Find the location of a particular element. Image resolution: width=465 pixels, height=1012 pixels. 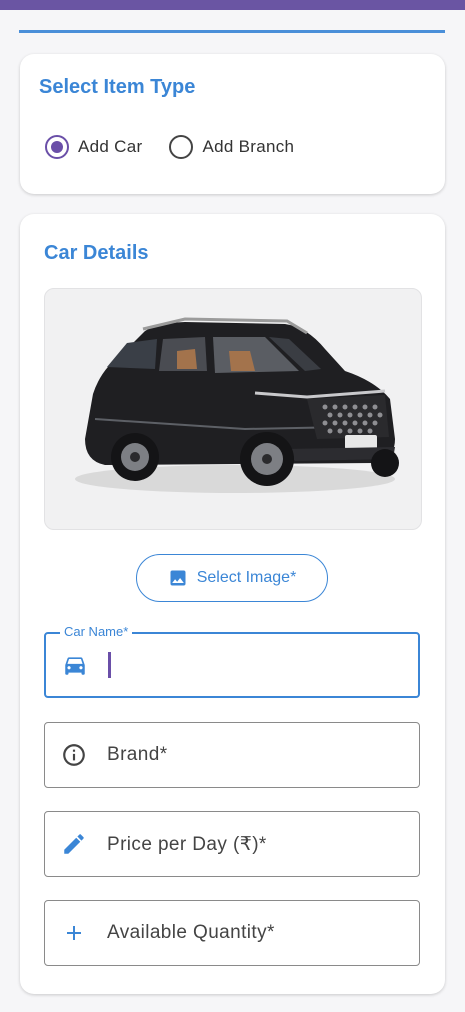

car-image is located at coordinates (237, 405).